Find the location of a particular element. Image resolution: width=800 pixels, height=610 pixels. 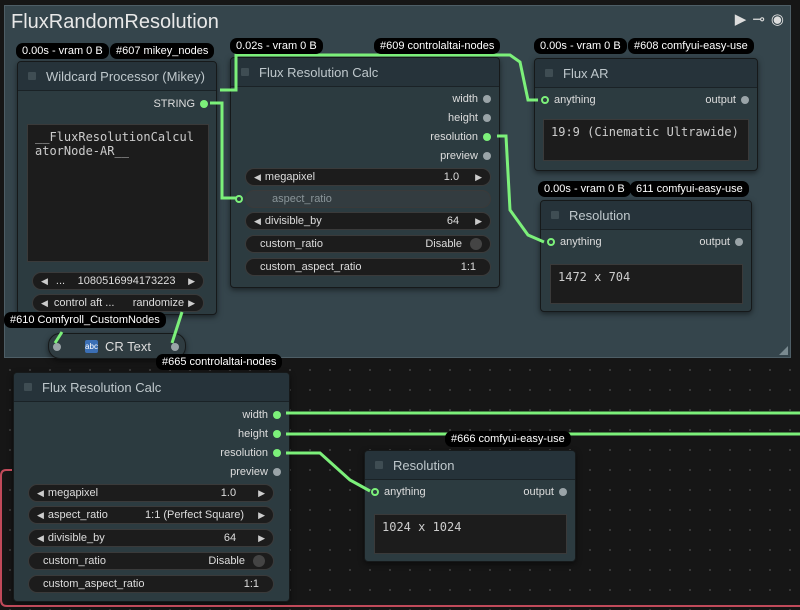

node-id-badge: #608 comfyui-easy-use is located at coordinates (691, 46).